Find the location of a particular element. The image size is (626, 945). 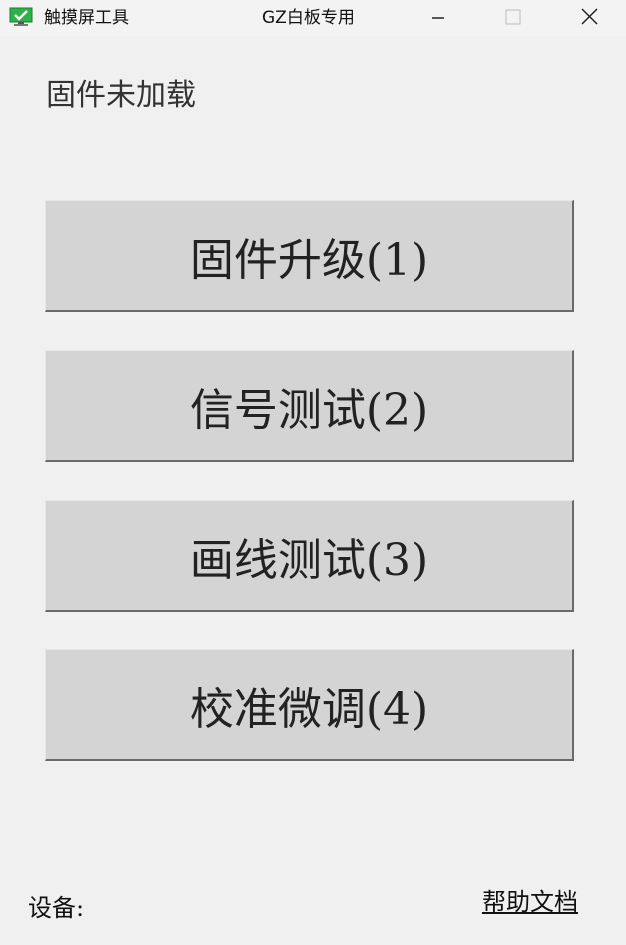

firmware-status: 固件未加载 is located at coordinates (121, 95).